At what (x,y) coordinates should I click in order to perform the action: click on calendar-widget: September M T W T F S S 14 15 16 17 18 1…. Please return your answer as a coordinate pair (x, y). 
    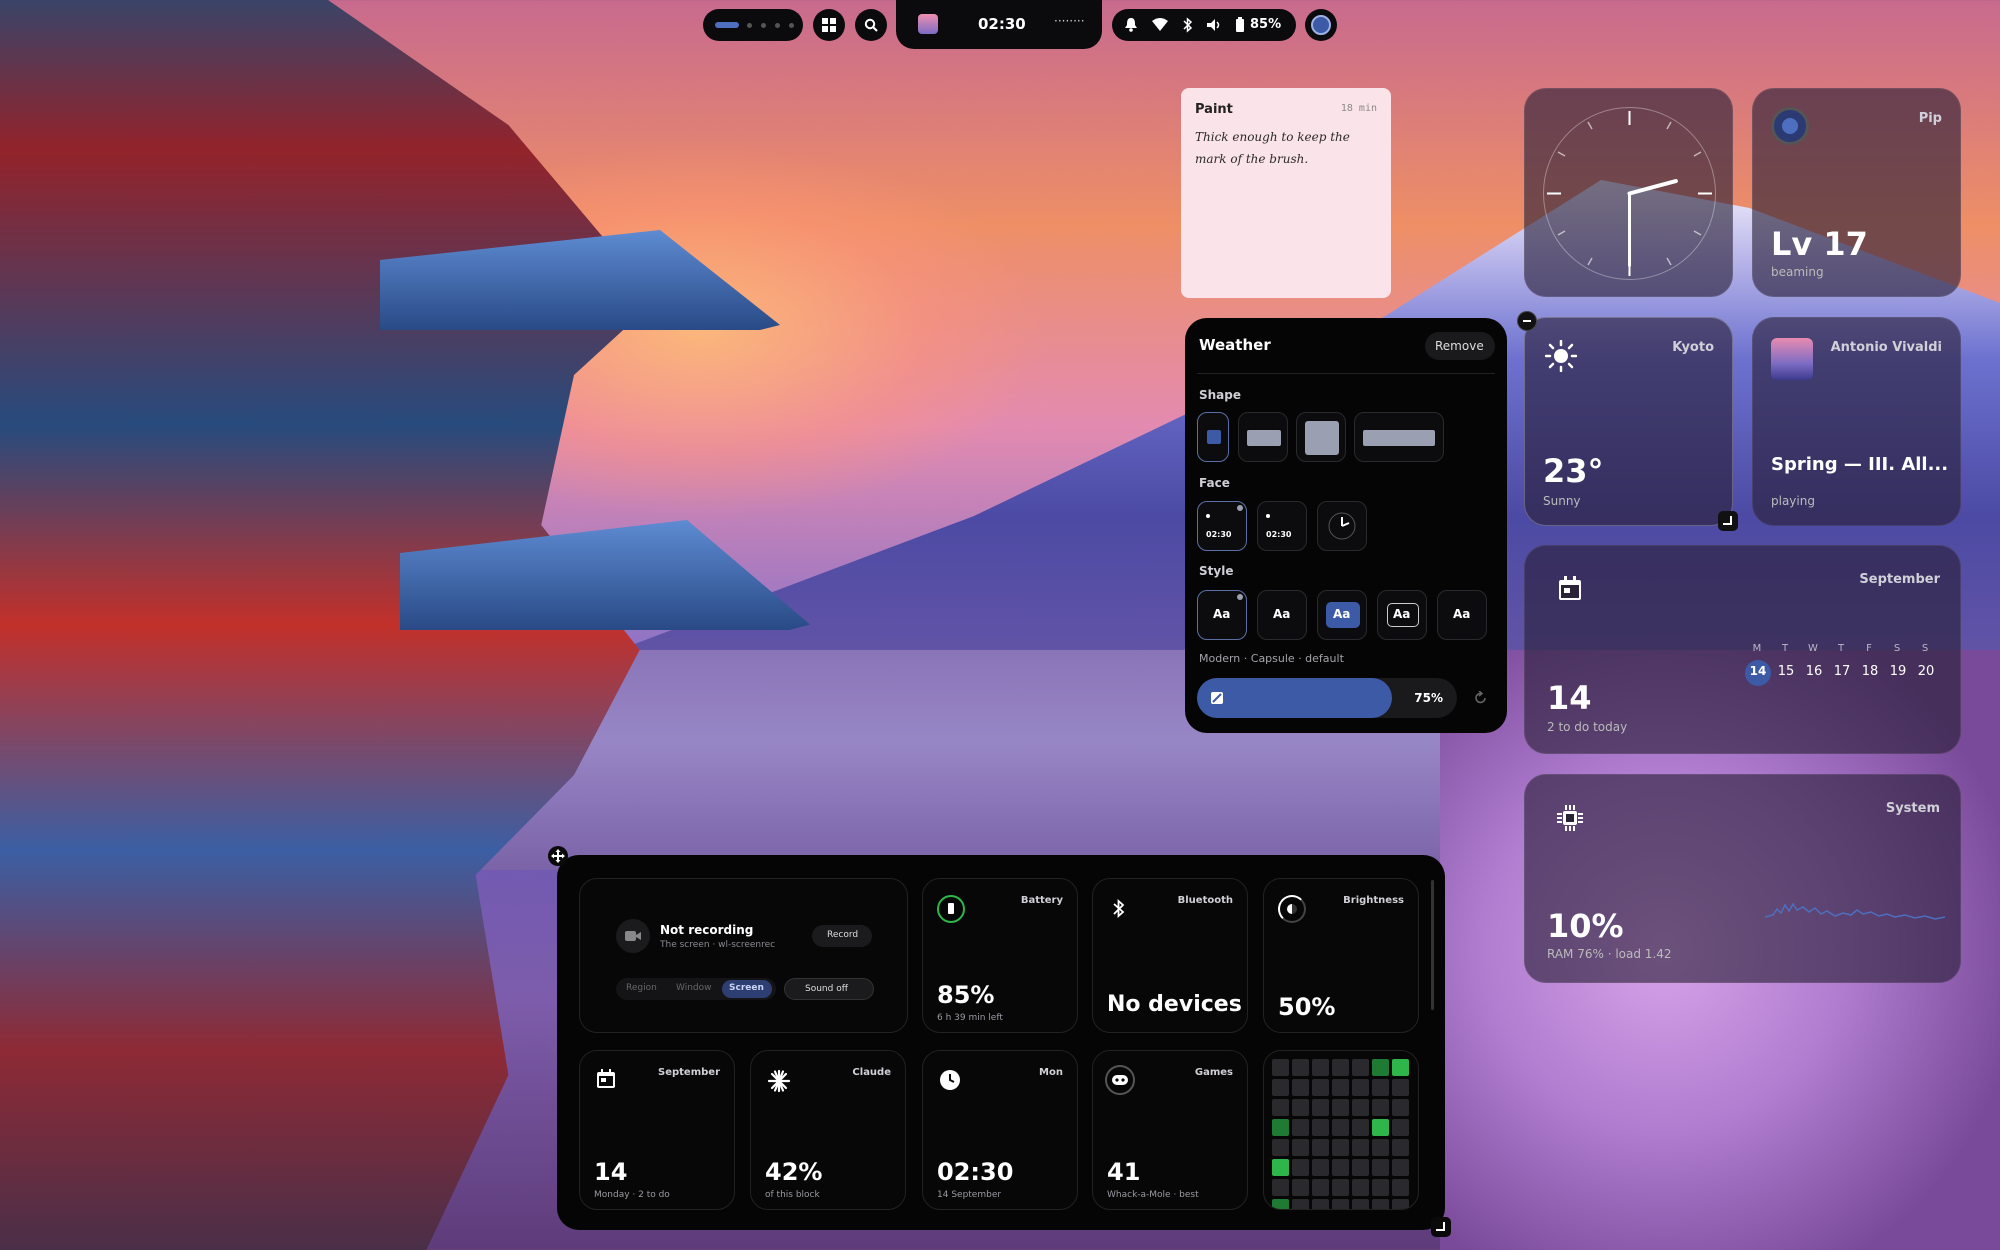
    Looking at the image, I should click on (1742, 649).